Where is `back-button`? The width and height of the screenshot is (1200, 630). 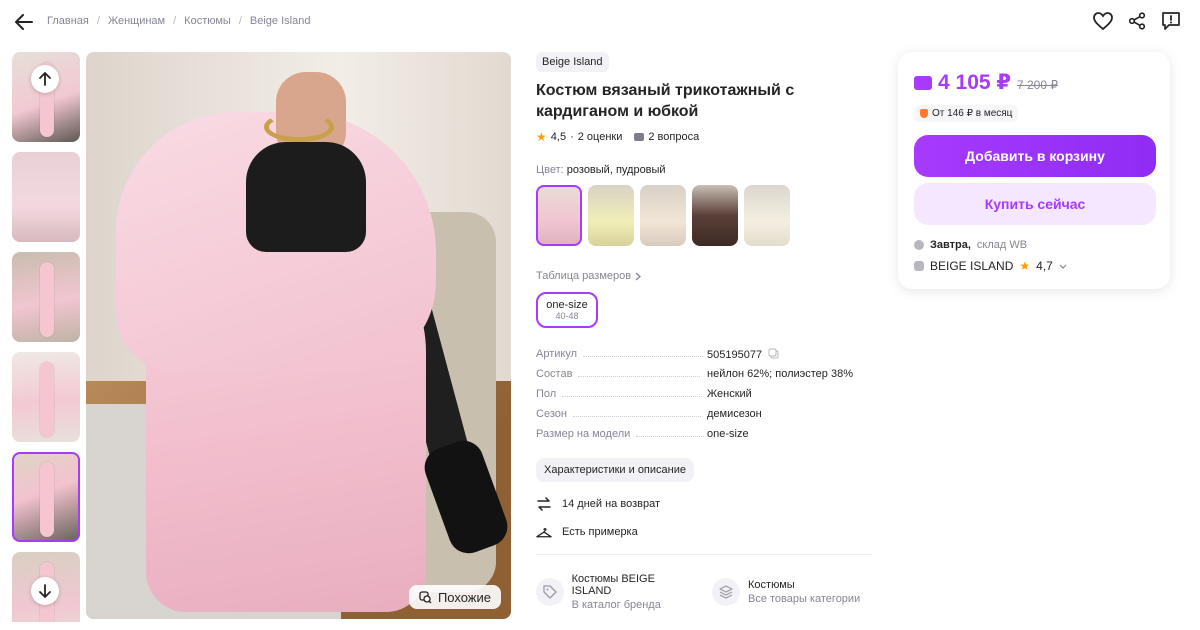
back-button is located at coordinates (24, 22).